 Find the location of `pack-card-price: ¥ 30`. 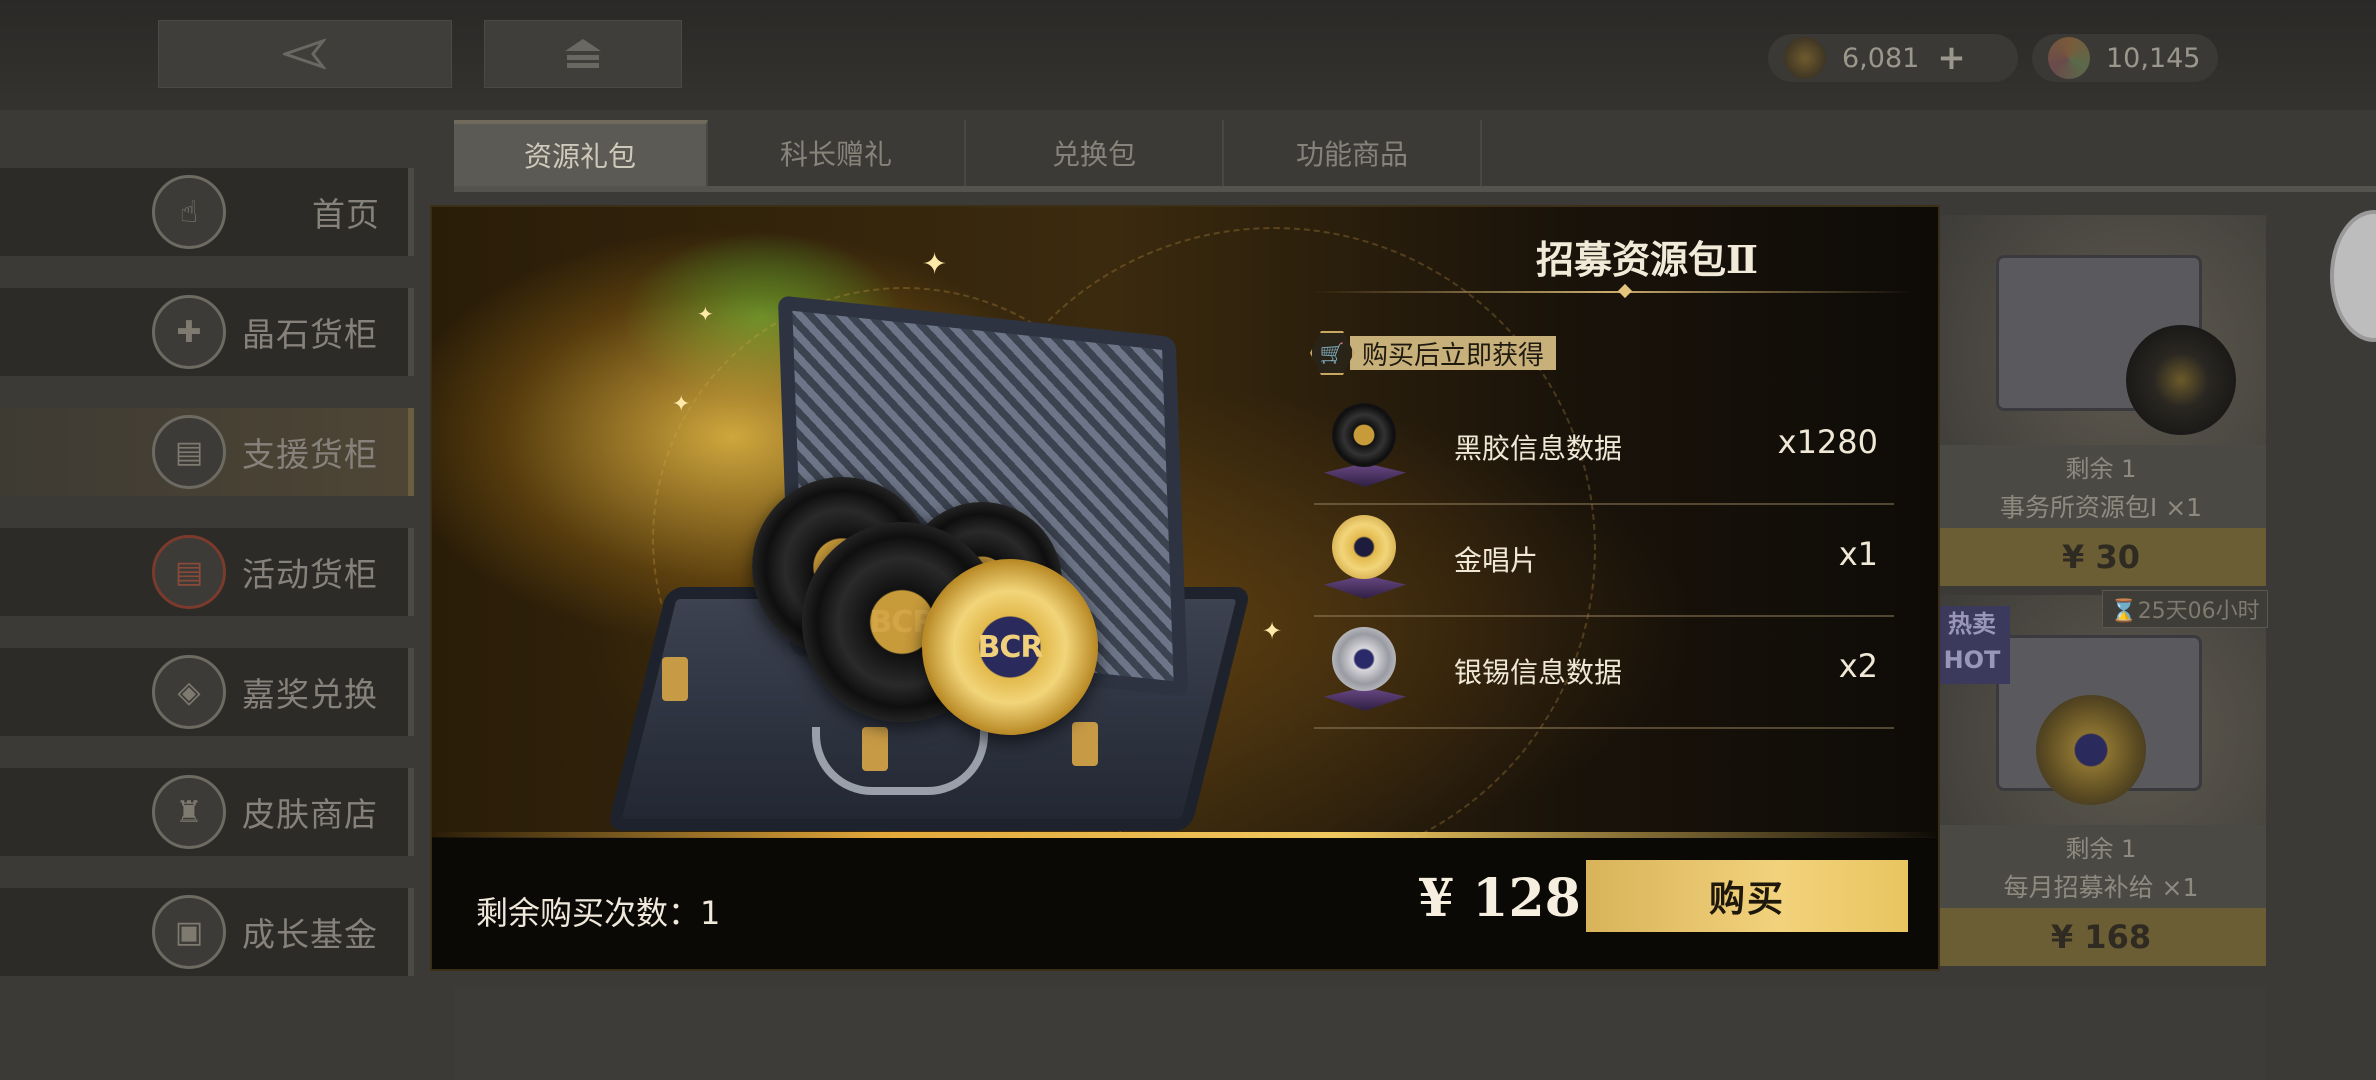

pack-card-price: ¥ 30 is located at coordinates (2101, 557).